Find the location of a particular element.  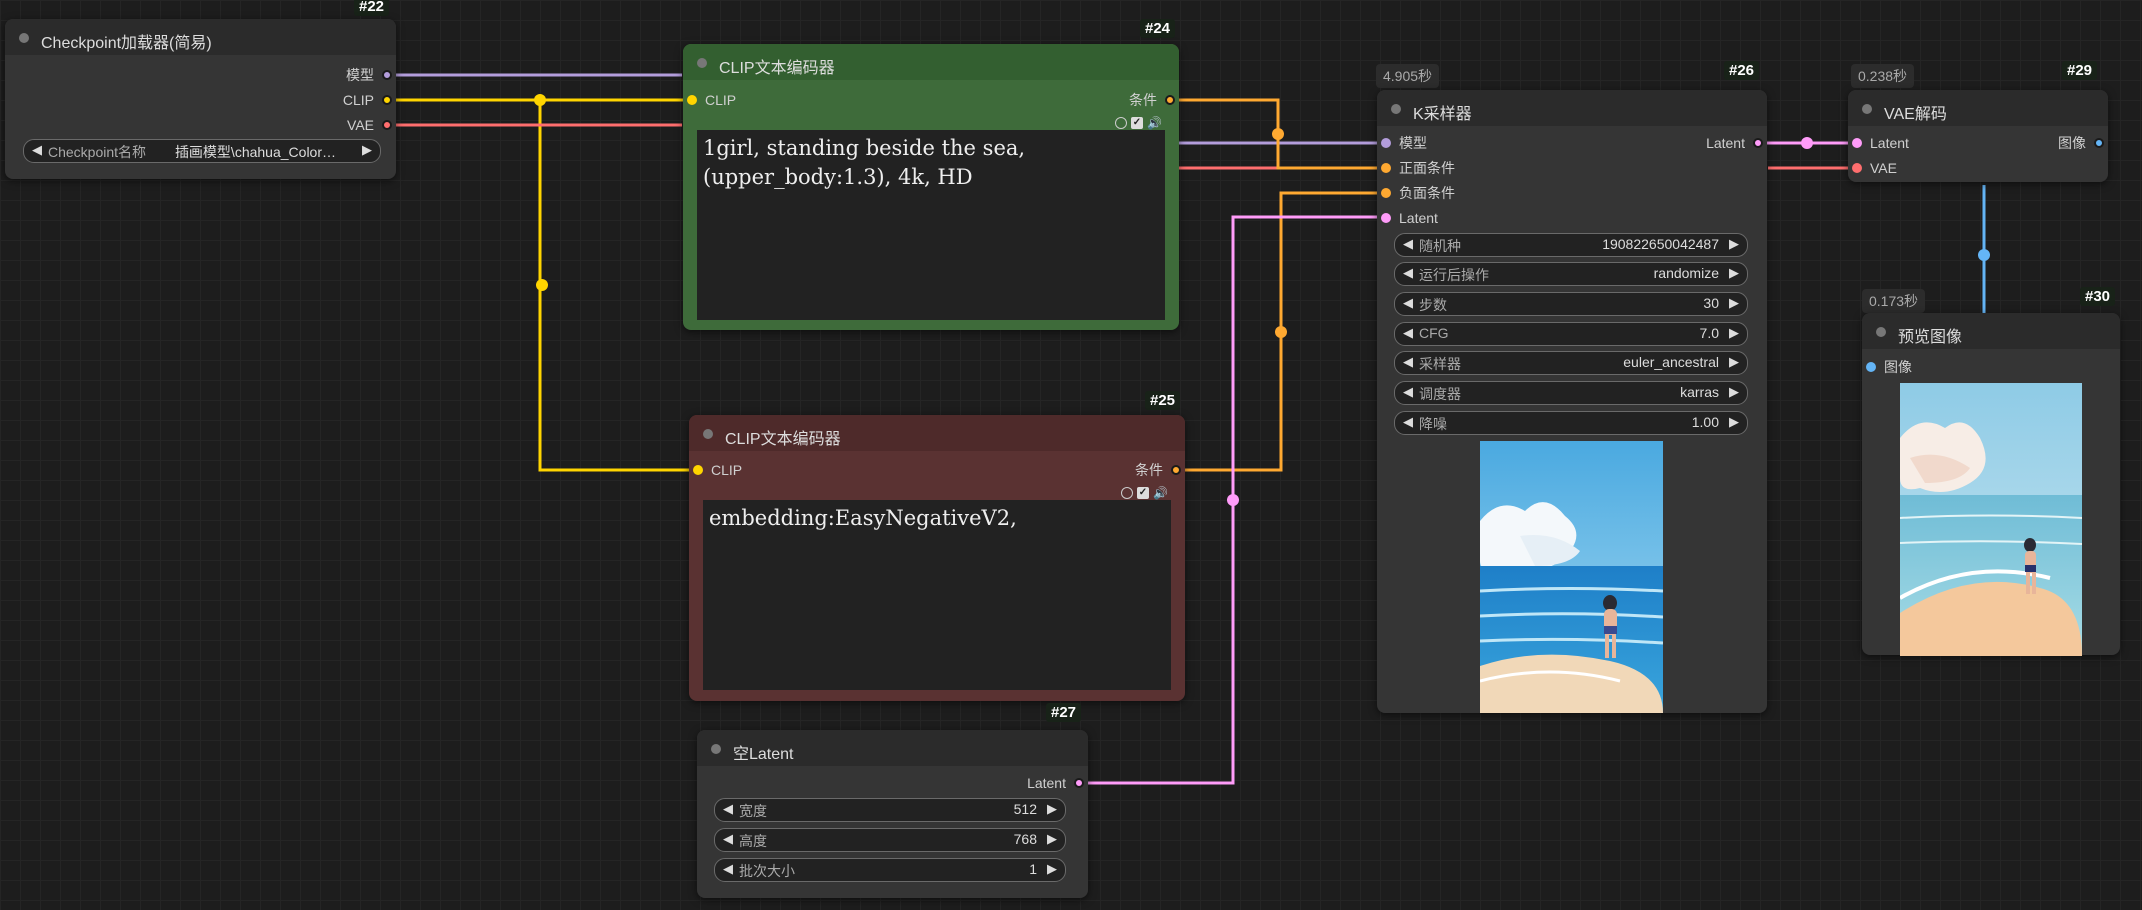

prompt-textarea: embedding:EasyNegativeV2, is located at coordinates (937, 595).